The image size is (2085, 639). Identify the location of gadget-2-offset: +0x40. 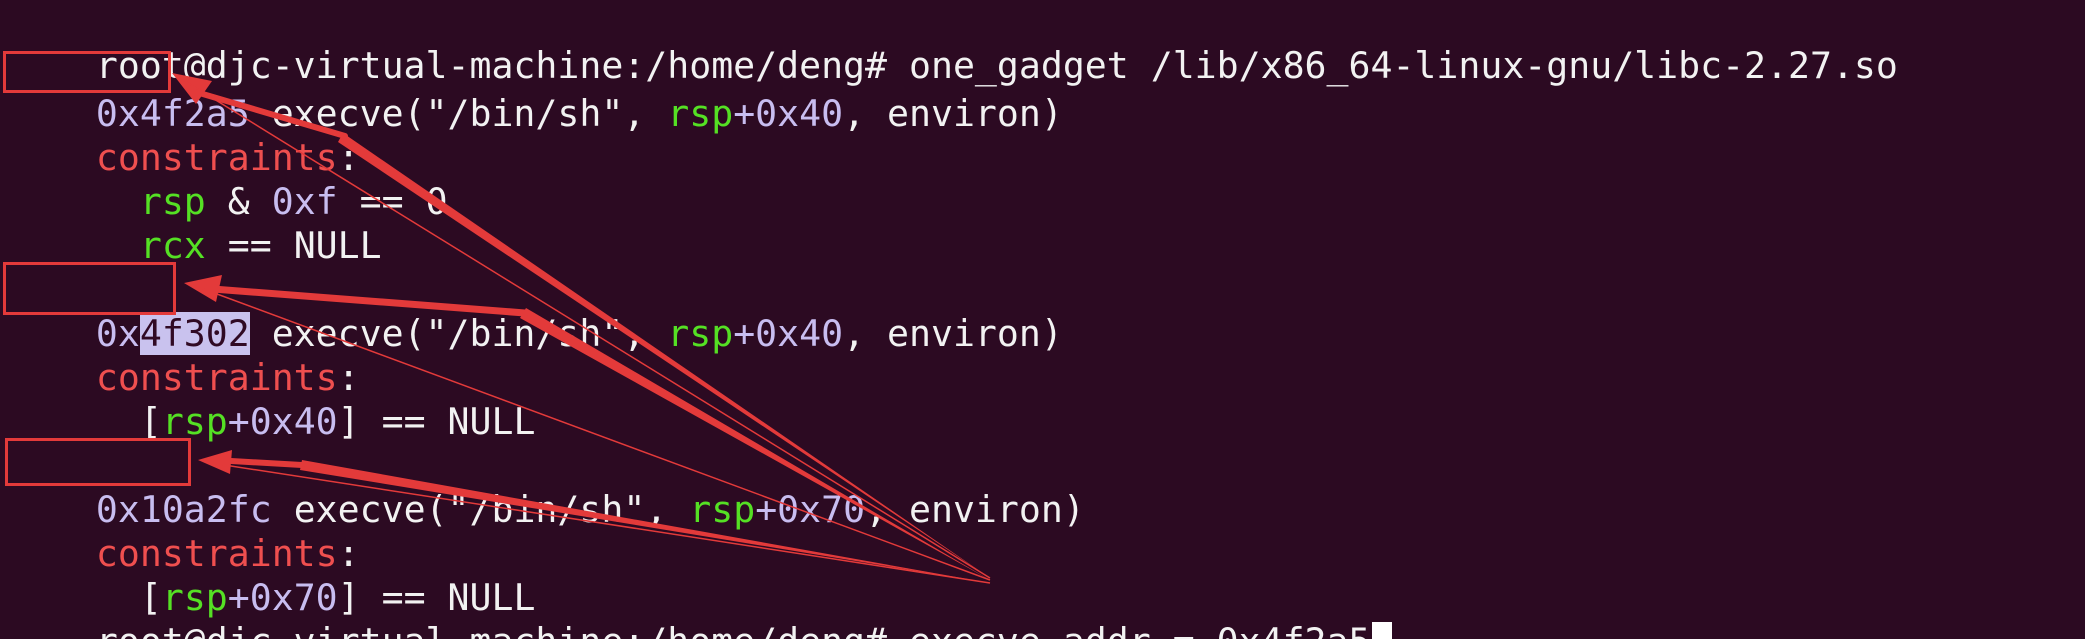
(788, 333).